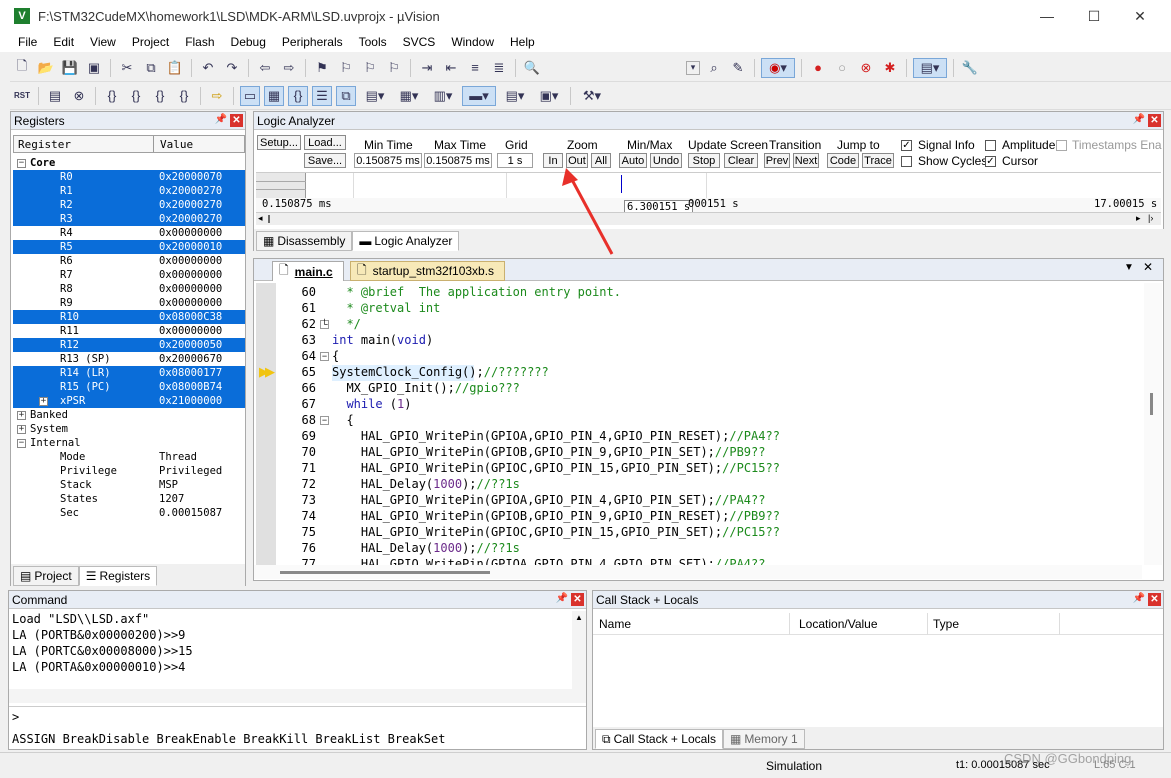 Image resolution: width=1171 pixels, height=778 pixels. Describe the element at coordinates (475, 68) in the screenshot. I see `comment-icon: ≡` at that location.